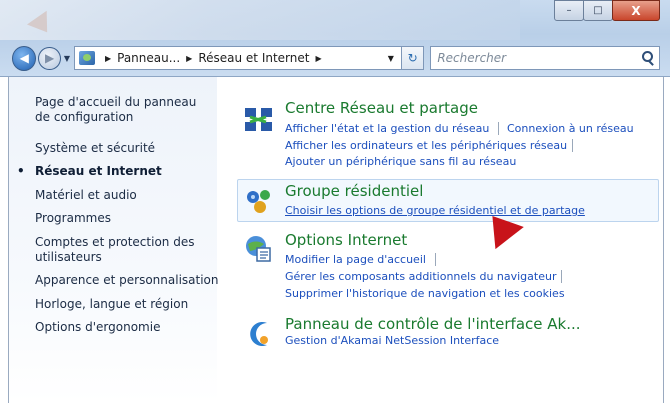 This screenshot has height=403, width=670. Describe the element at coordinates (95, 148) in the screenshot. I see `sidebar-item-system-security: Système et sécurité` at that location.